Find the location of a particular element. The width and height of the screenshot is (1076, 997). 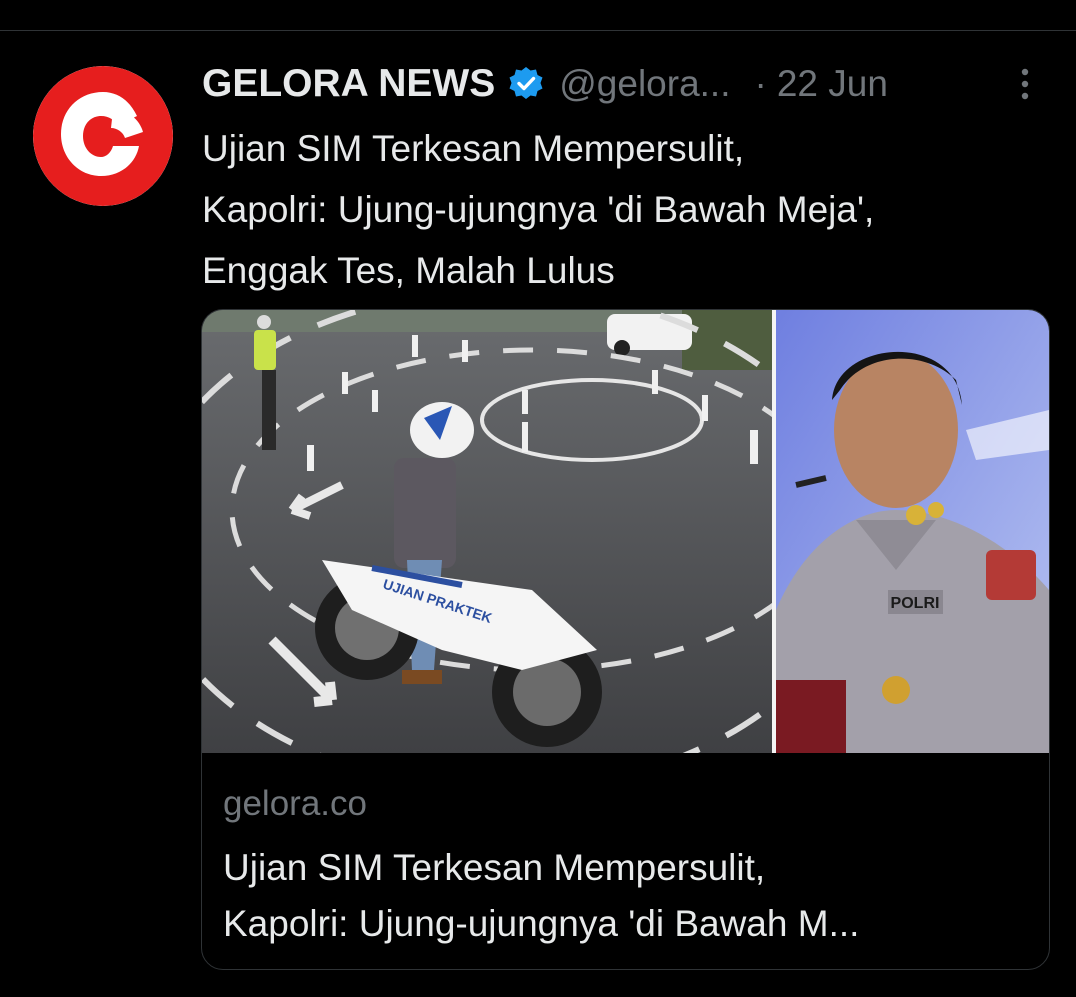

display-name: GELORA NEWS is located at coordinates (348, 84).